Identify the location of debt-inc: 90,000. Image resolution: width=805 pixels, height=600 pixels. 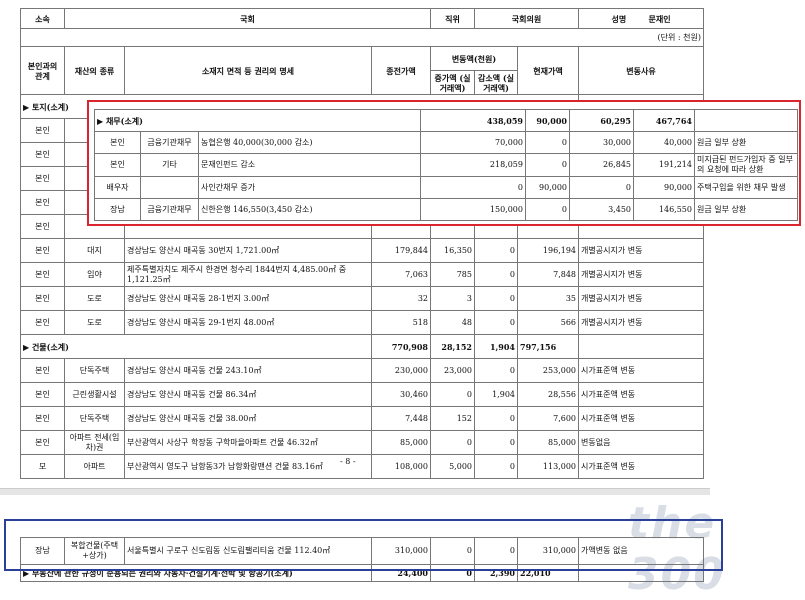
(547, 120).